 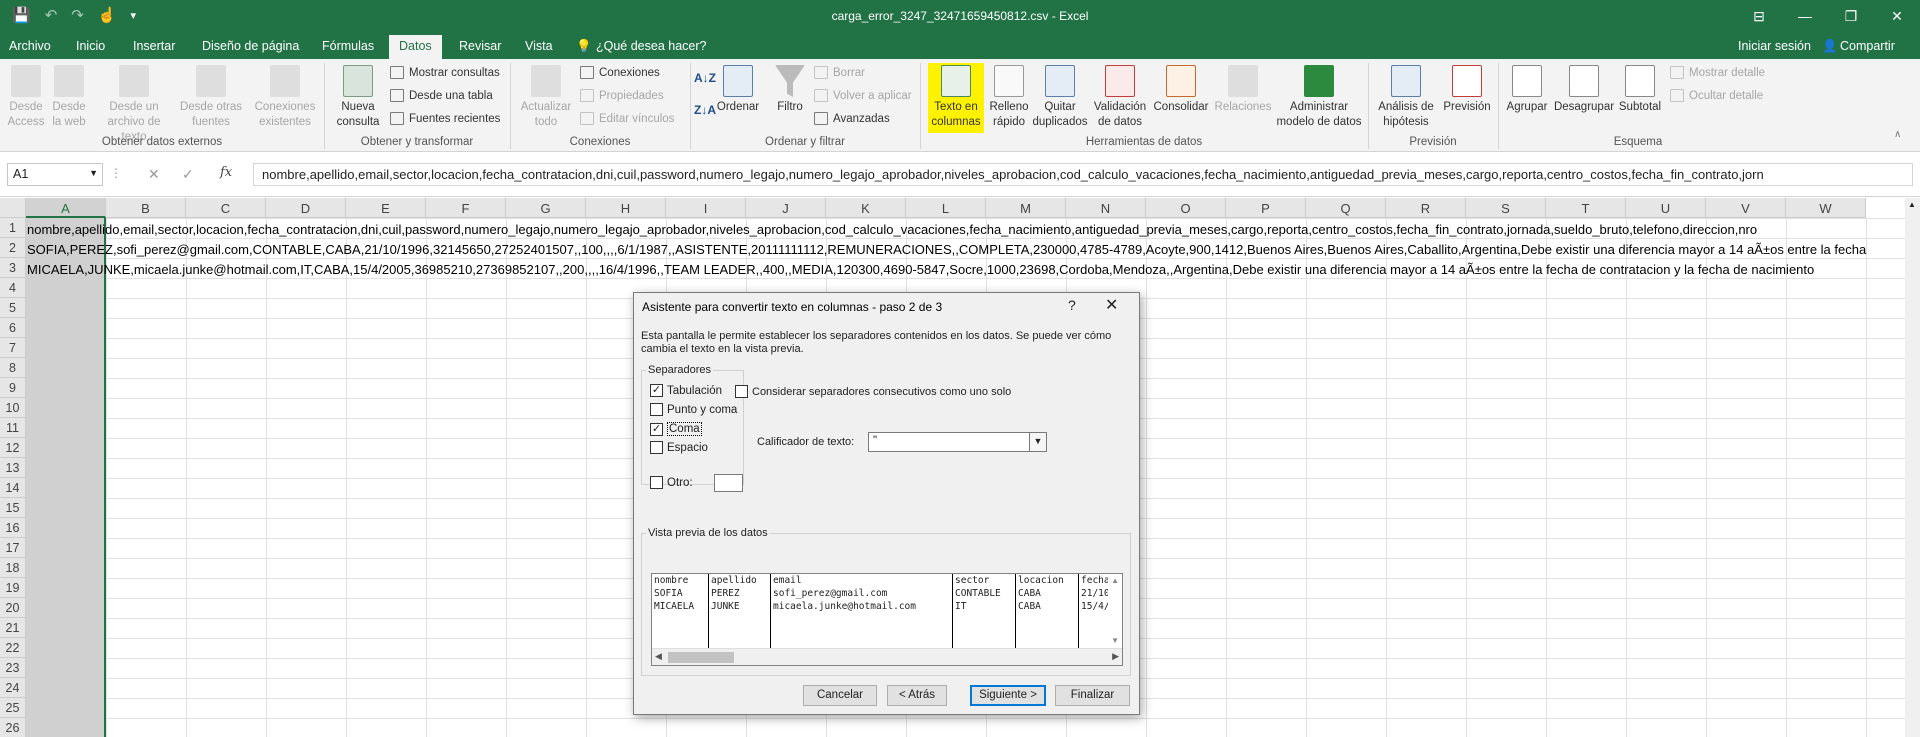 What do you see at coordinates (679, 447) in the screenshot?
I see `space-separator-checkbox: Espacio` at bounding box center [679, 447].